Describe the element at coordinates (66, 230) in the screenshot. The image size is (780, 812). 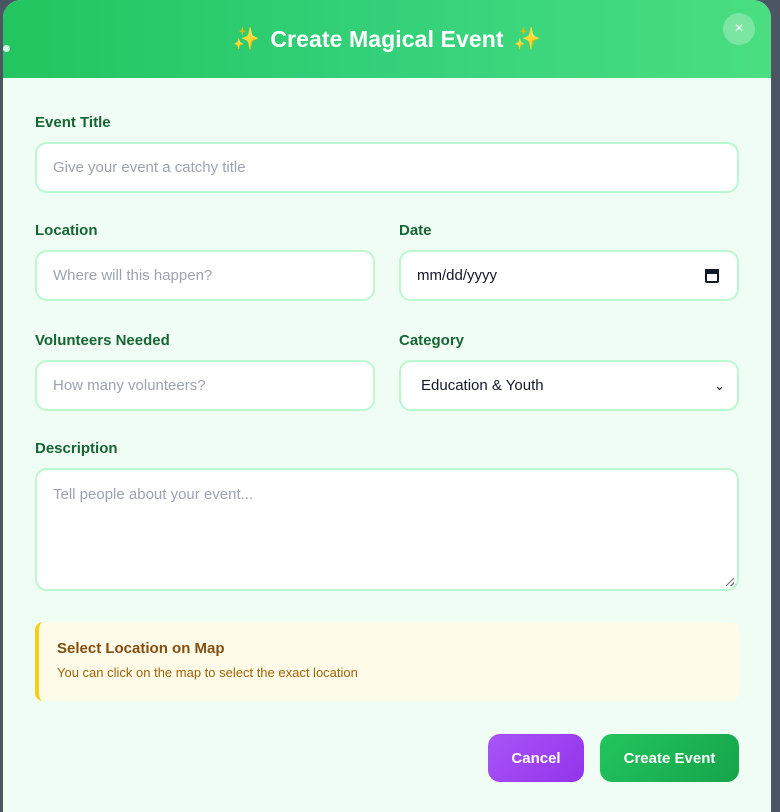
I see `location-label: Location` at that location.